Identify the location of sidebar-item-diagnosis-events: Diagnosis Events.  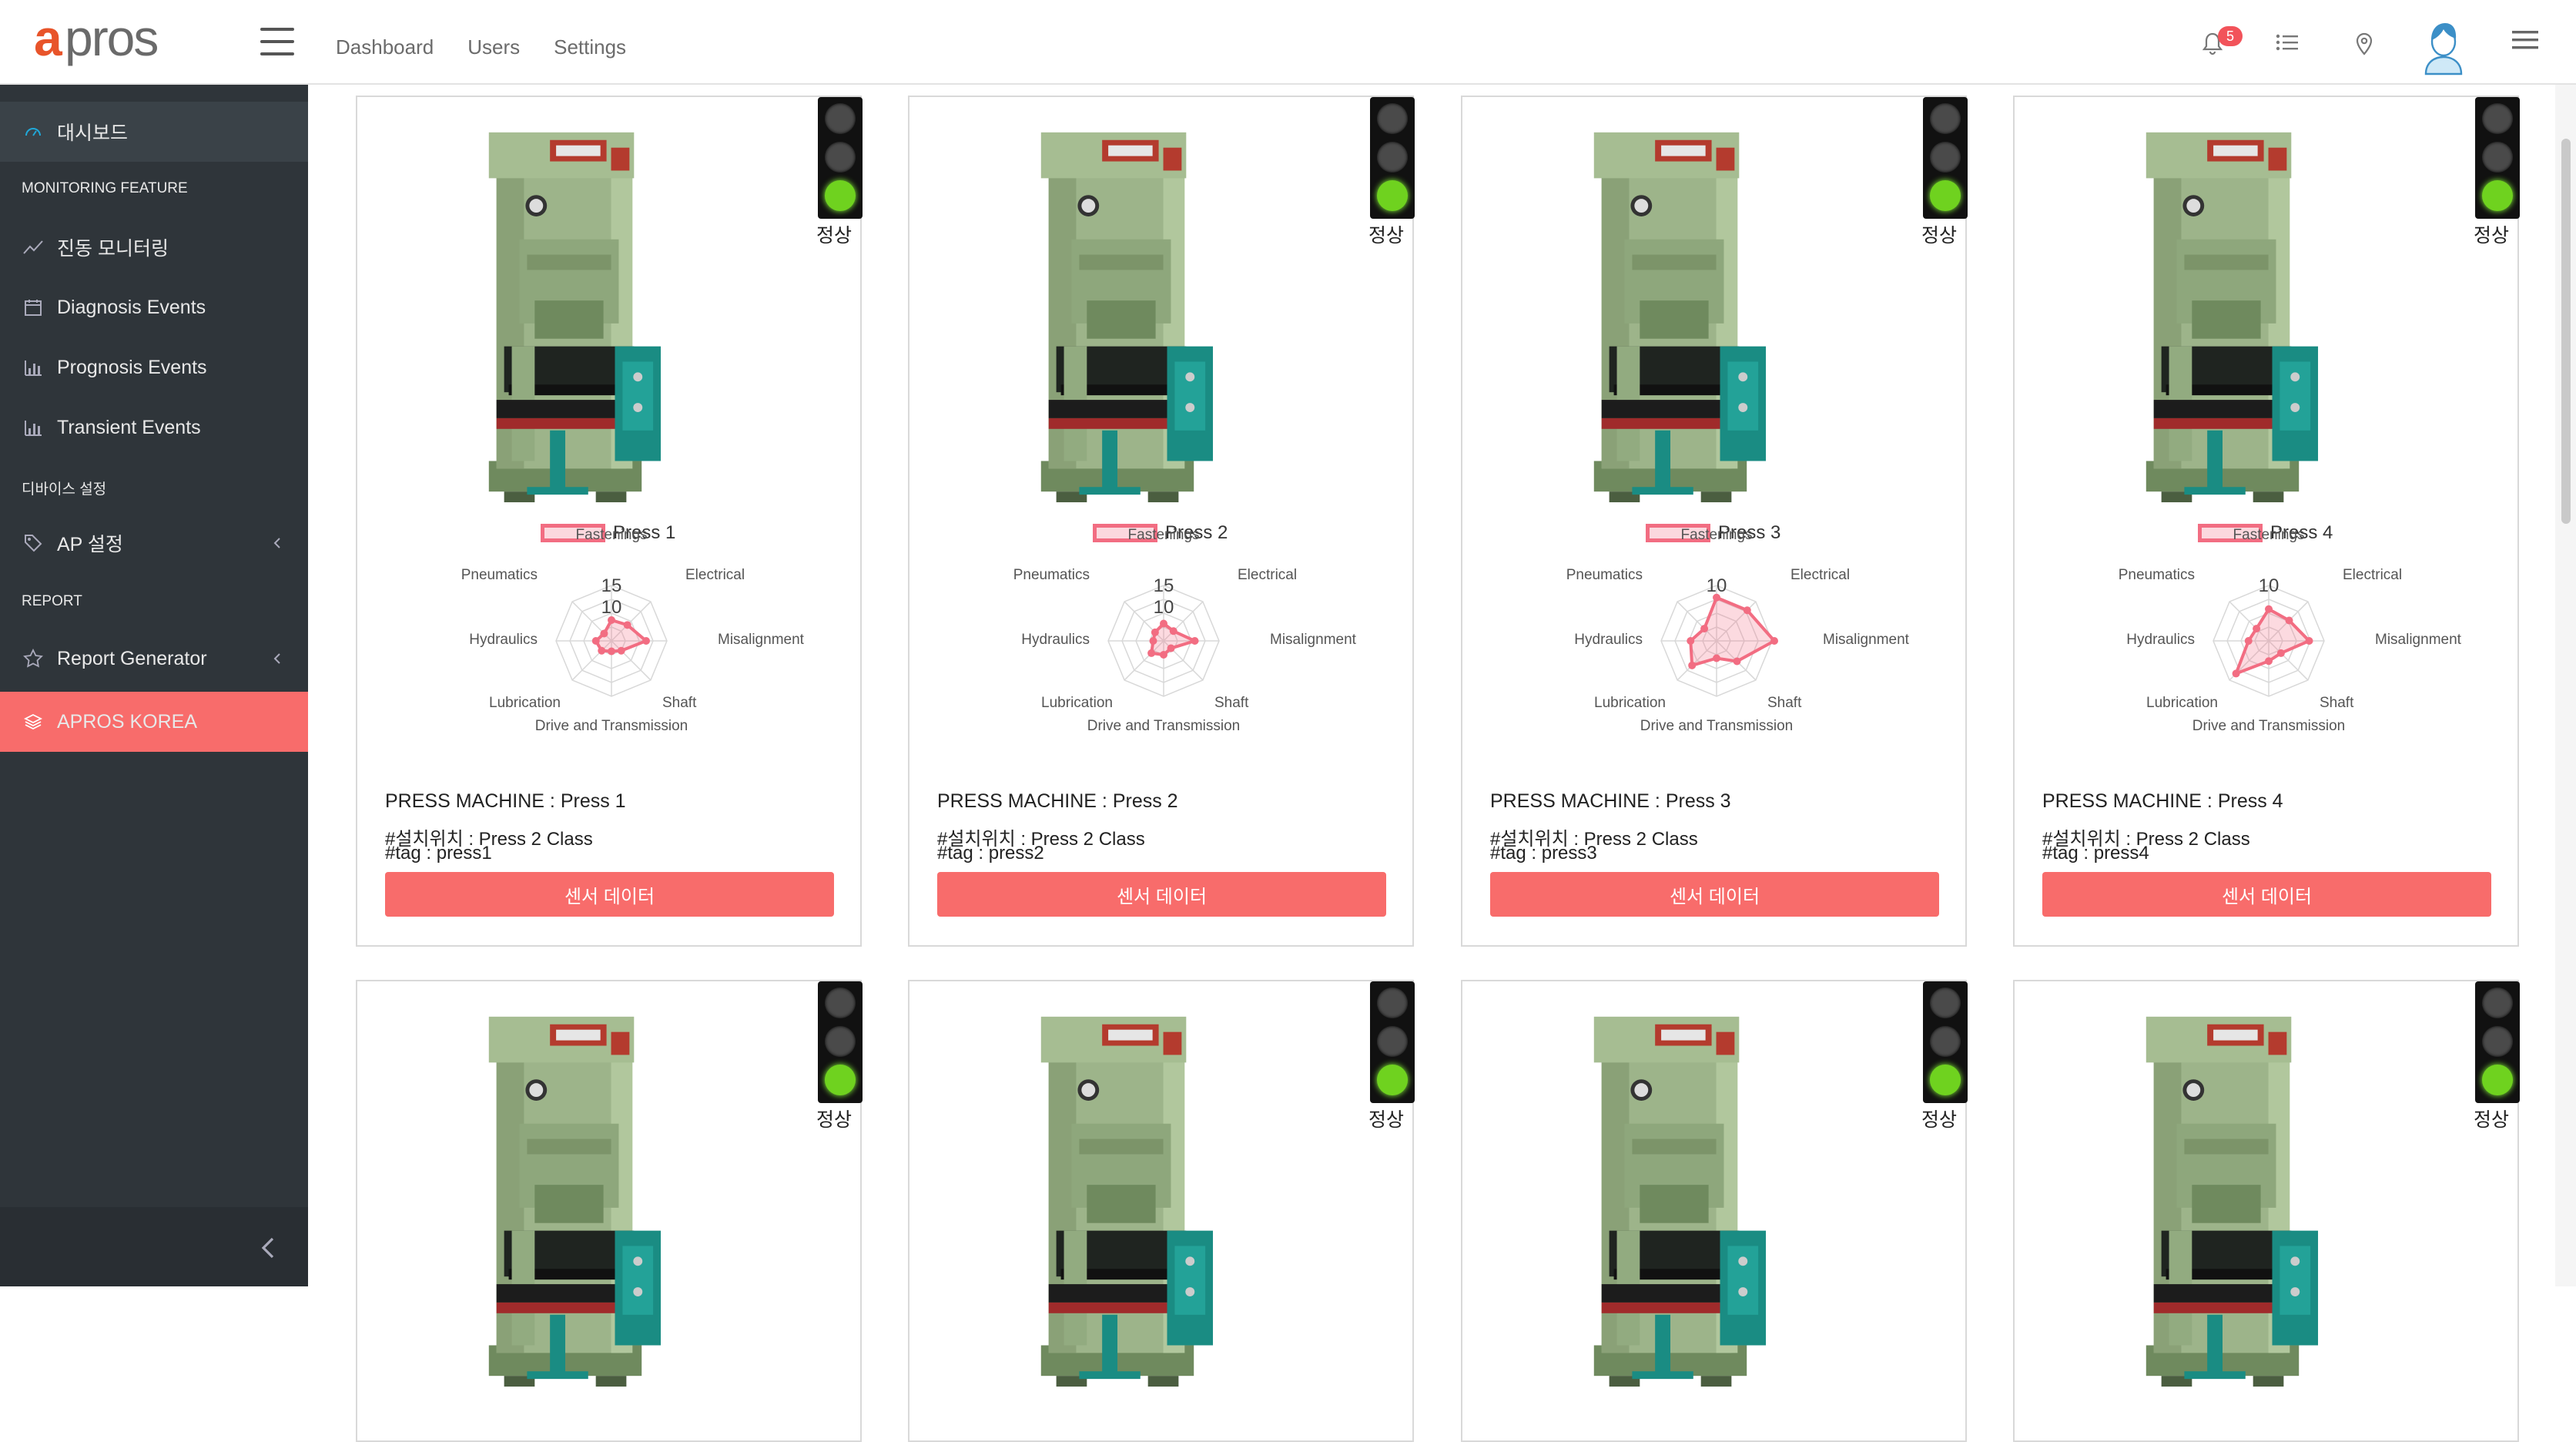
(154, 307).